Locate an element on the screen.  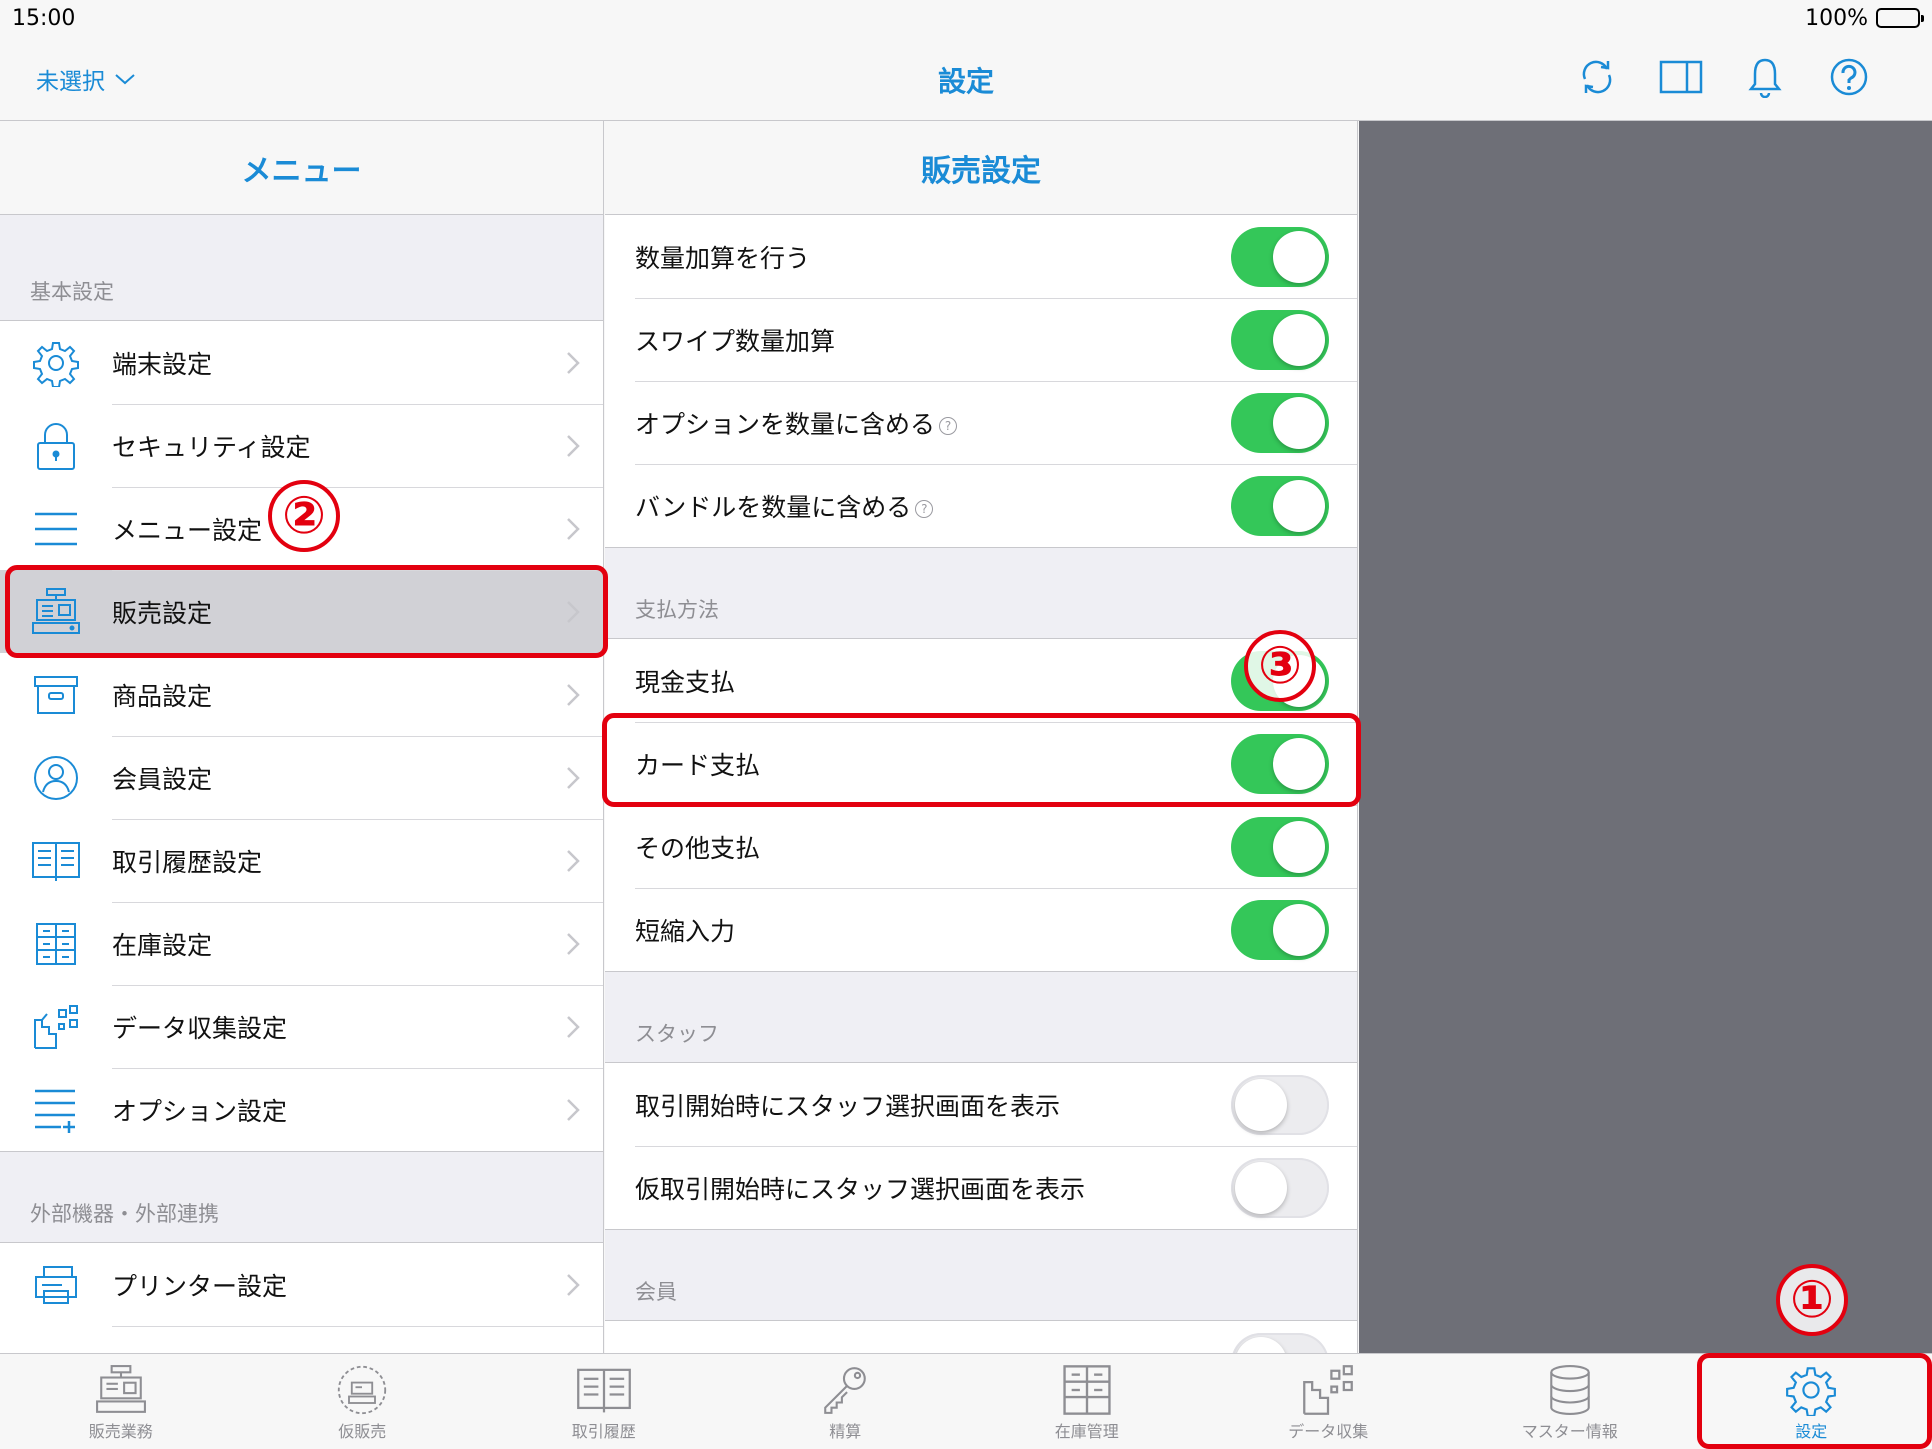
battery-icon is located at coordinates (1900, 18).